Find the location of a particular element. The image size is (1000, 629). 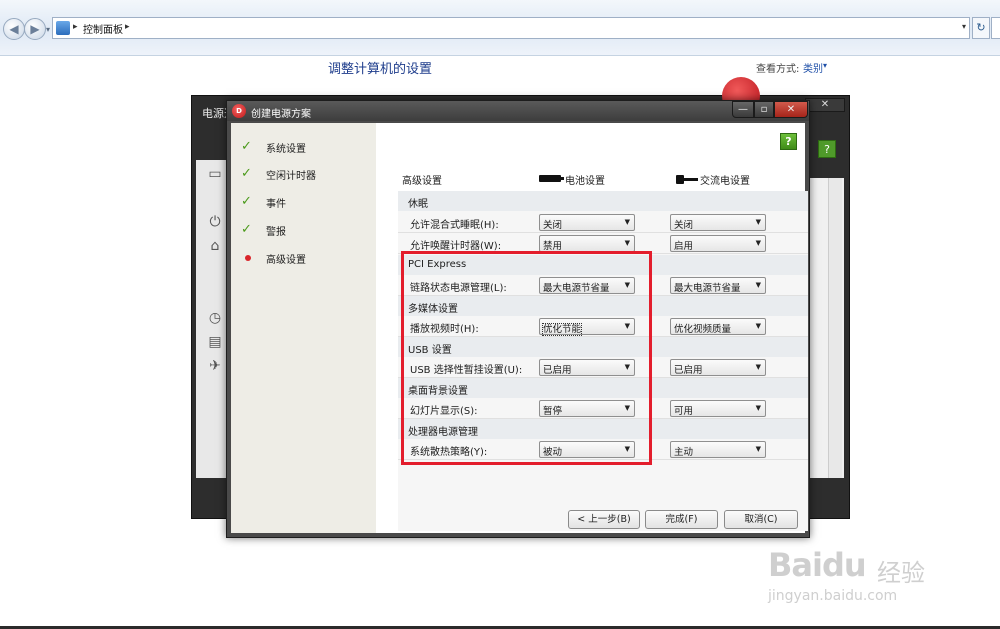

step-advanced-settings: 高级设置 is located at coordinates (303, 260).